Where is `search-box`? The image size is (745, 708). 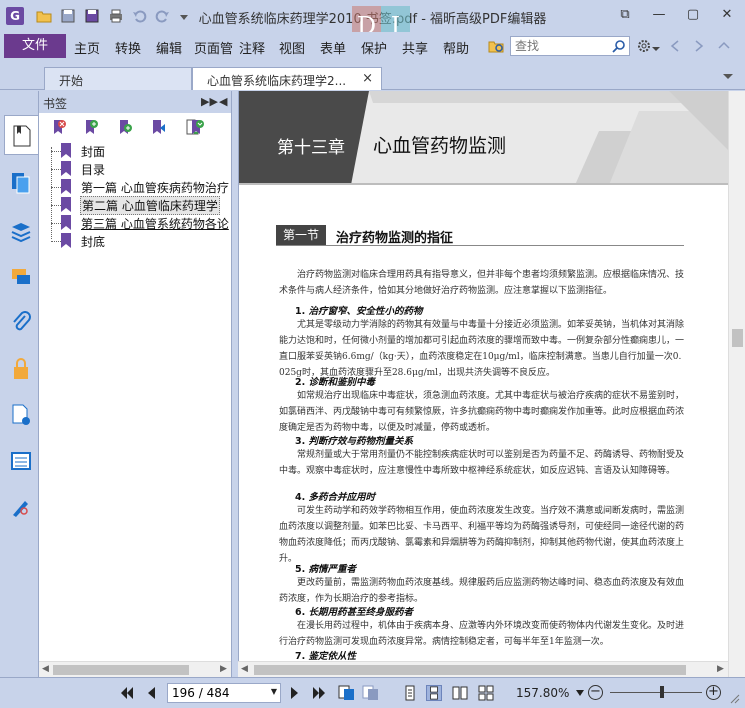
search-box is located at coordinates (570, 46).